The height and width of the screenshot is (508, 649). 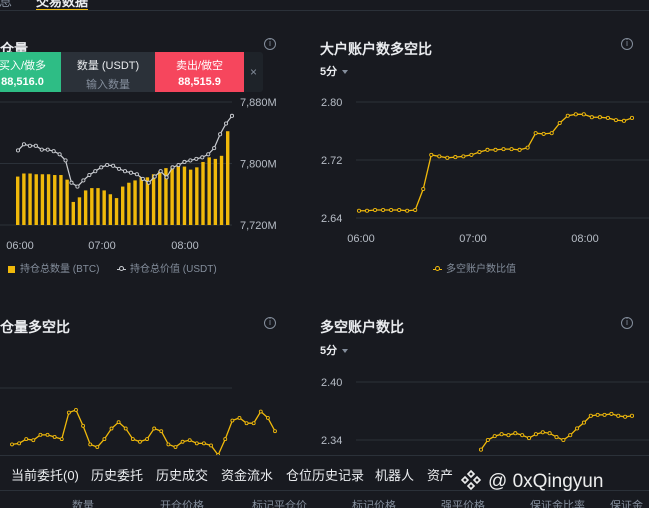 I want to click on tab-bots: 机器人, so click(x=394, y=474).